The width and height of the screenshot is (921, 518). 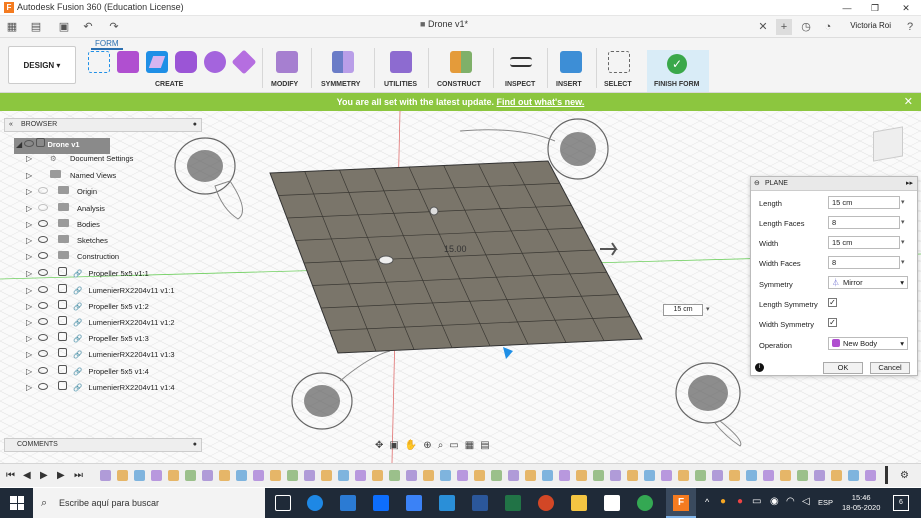 What do you see at coordinates (103, 445) in the screenshot?
I see `comments-panel: COMMENTS ●` at bounding box center [103, 445].